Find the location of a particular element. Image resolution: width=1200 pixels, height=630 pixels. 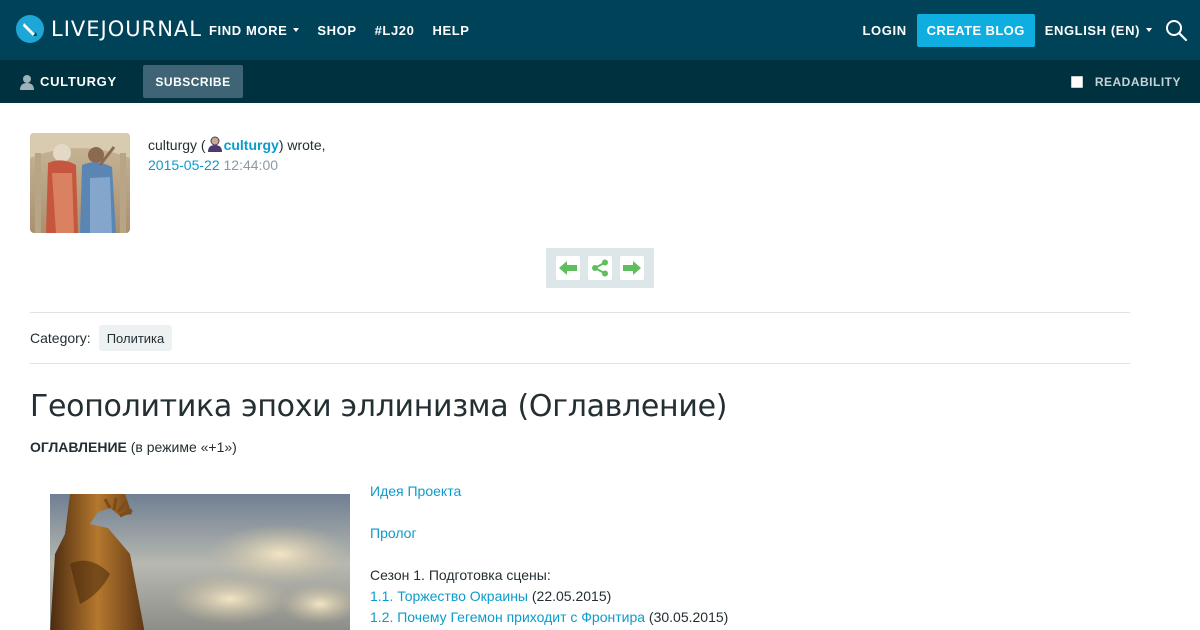

readability-label: READABILITY is located at coordinates (1137, 81).